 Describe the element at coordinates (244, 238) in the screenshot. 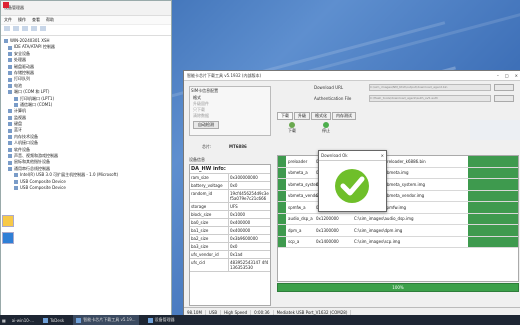

I see `da-info-value: 0x3b9600000` at that location.